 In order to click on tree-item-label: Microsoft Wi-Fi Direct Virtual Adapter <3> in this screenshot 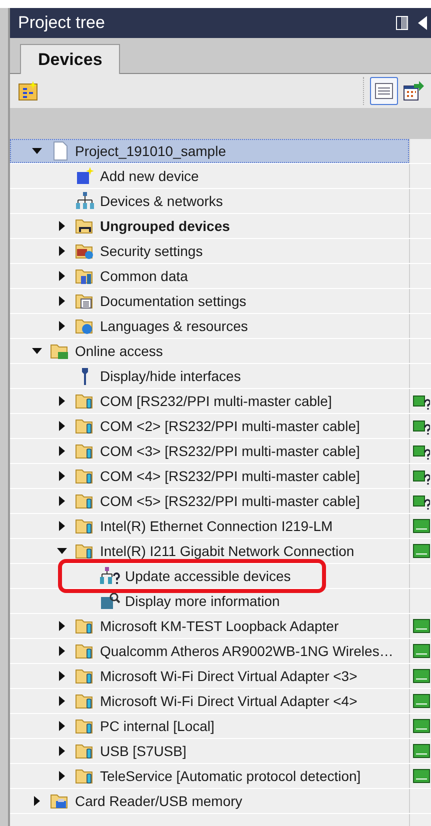, I will do `click(229, 676)`.